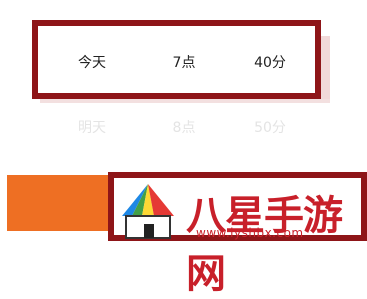  What do you see at coordinates (184, 127) in the screenshot?
I see `picker-hour-option: 8点` at bounding box center [184, 127].